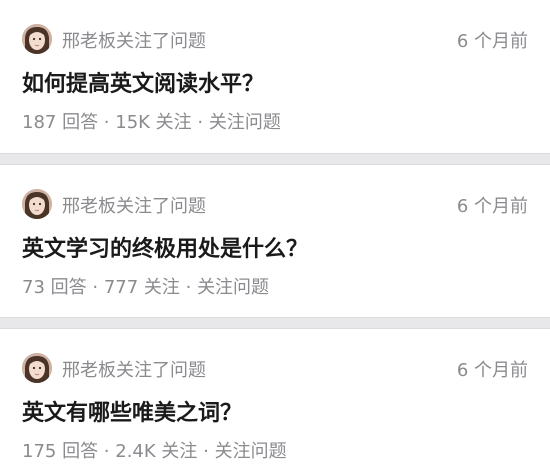  What do you see at coordinates (141, 287) in the screenshot?
I see `follow-count: 777 关注` at bounding box center [141, 287].